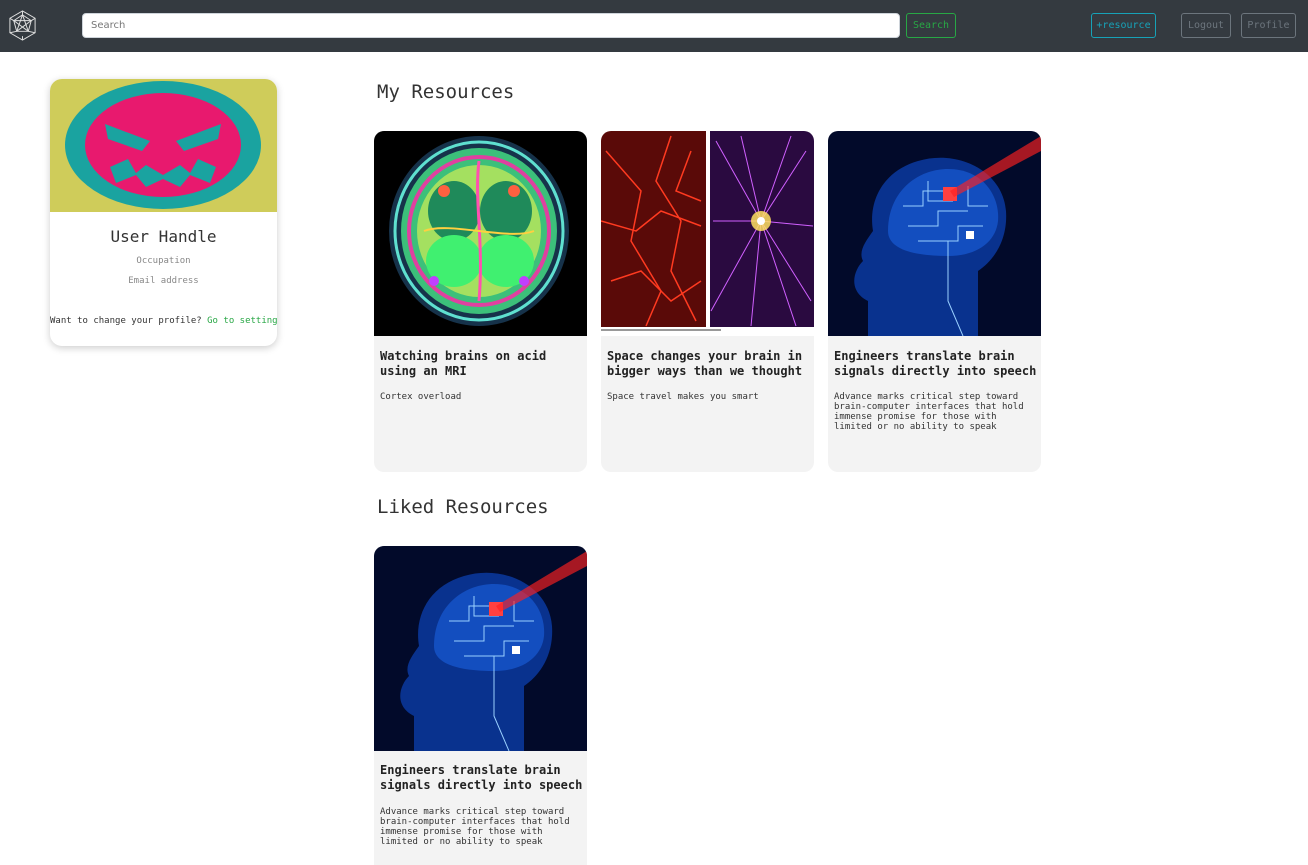 This screenshot has width=1308, height=865. Describe the element at coordinates (421, 397) in the screenshot. I see `resource-description: Cortex overload` at that location.